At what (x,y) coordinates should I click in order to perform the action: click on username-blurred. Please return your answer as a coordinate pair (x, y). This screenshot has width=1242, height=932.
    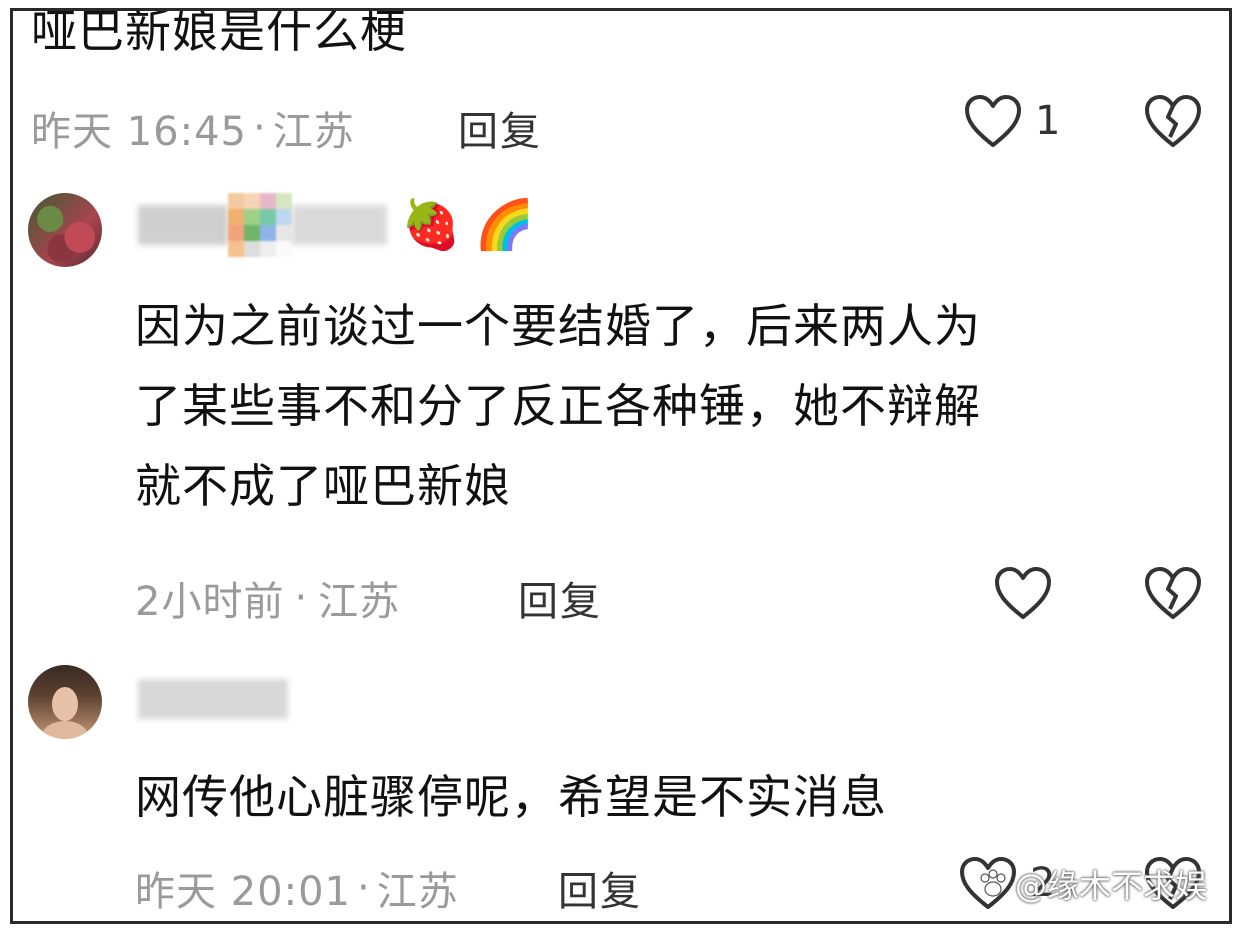
    Looking at the image, I should click on (213, 699).